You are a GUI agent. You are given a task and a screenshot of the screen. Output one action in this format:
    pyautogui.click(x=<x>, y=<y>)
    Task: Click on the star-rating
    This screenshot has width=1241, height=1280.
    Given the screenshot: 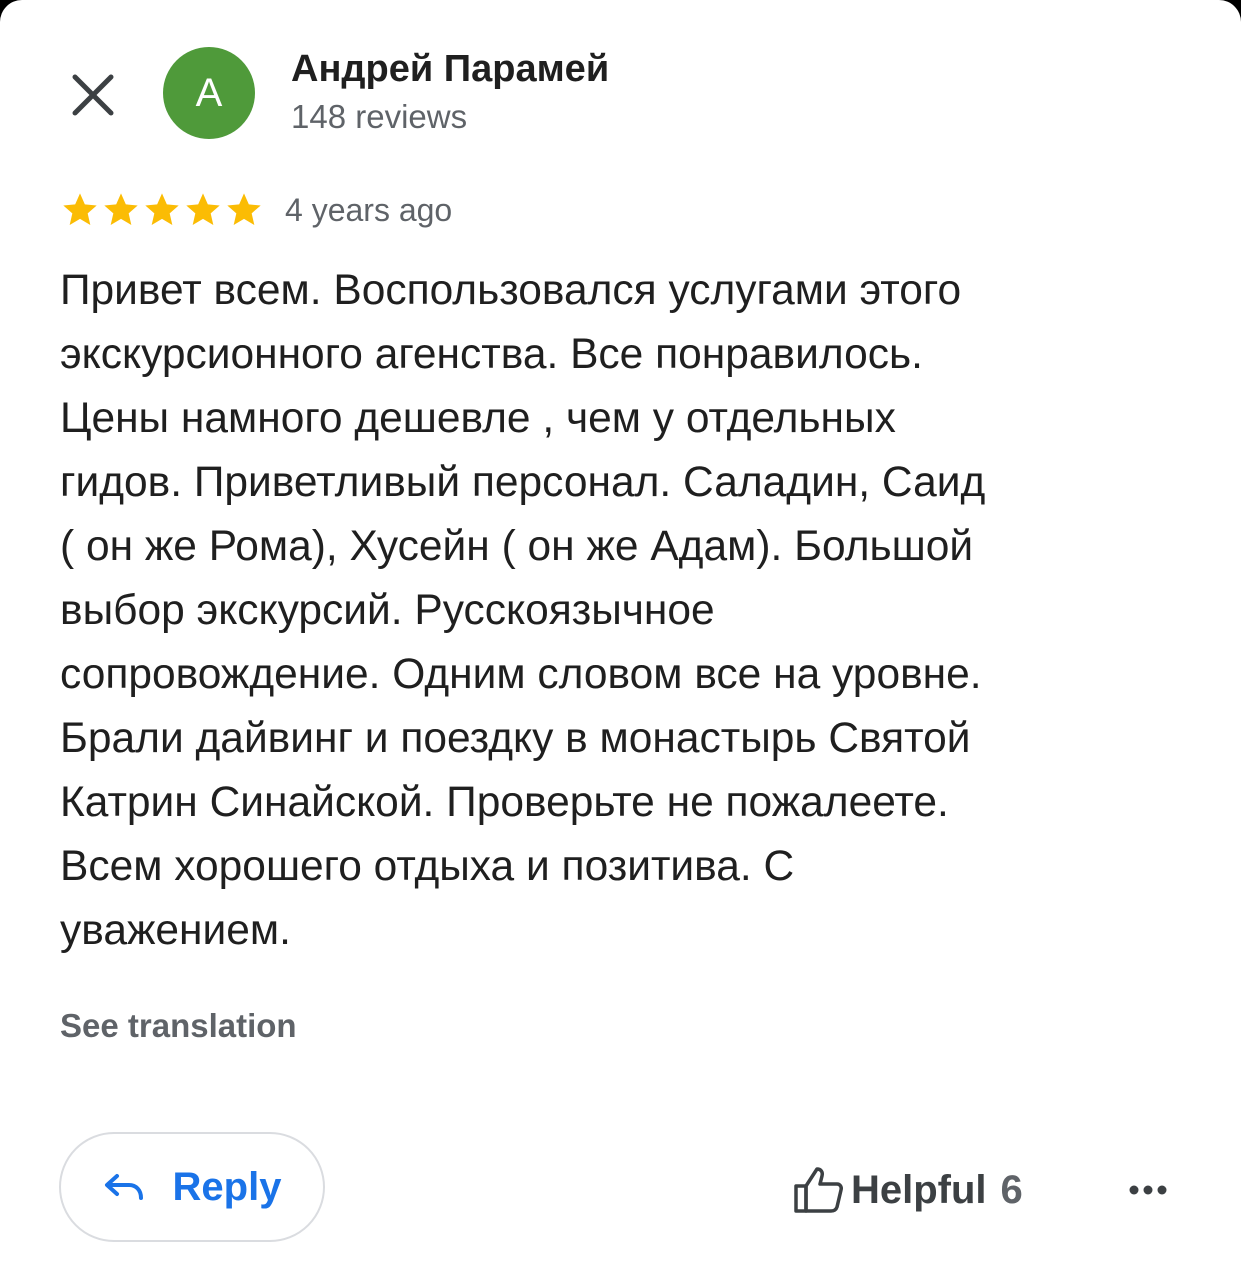 What is the action you would take?
    pyautogui.click(x=162, y=210)
    